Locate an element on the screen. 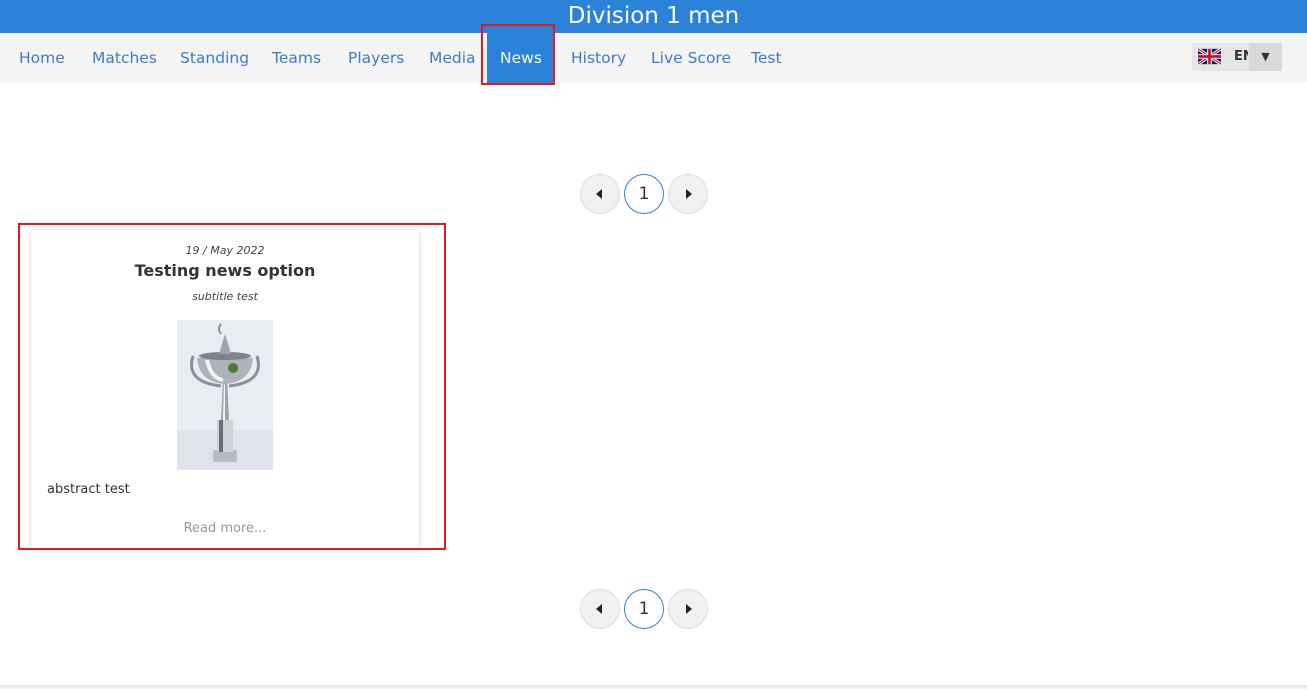 The image size is (1307, 689). nav-players: Players is located at coordinates (376, 58).